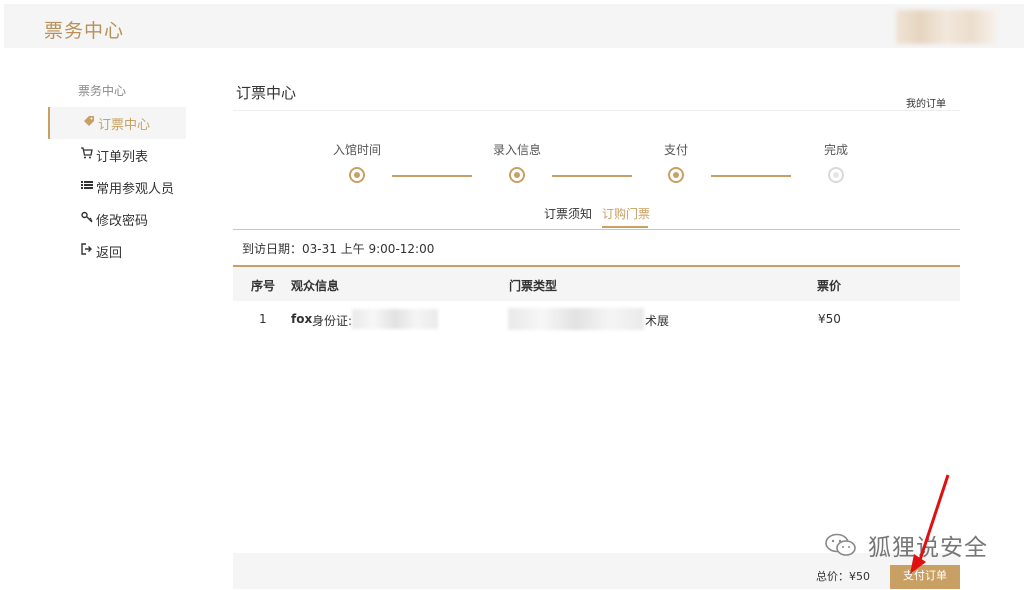  What do you see at coordinates (263, 286) in the screenshot?
I see `column-header-index: 序号` at bounding box center [263, 286].